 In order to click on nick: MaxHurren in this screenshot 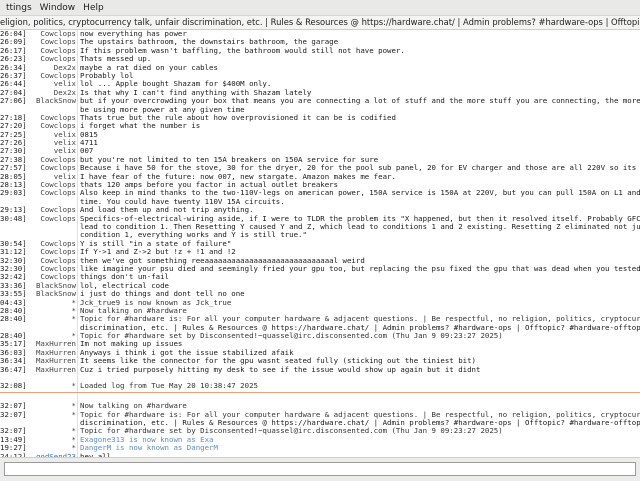, I will do `click(49, 369)`.